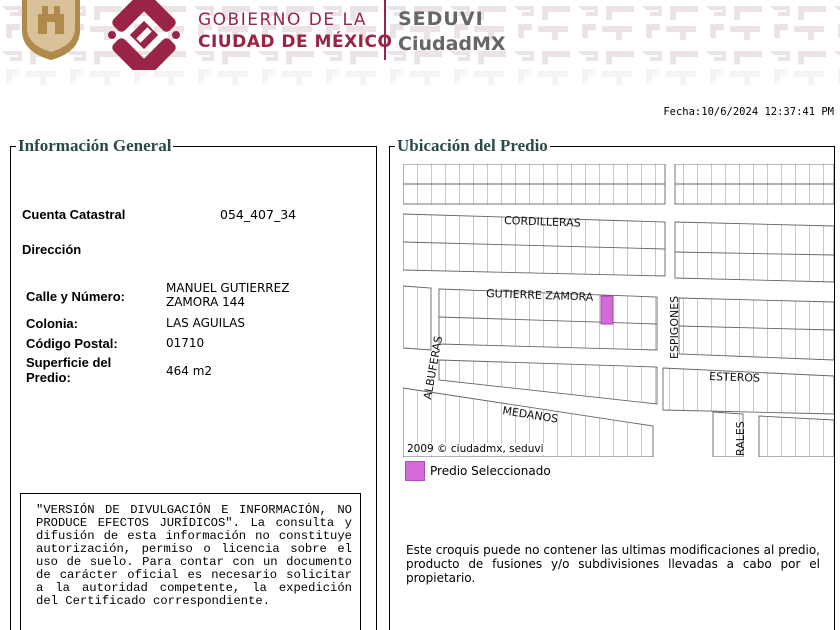 The image size is (840, 630). Describe the element at coordinates (189, 371) in the screenshot. I see `superficie-value: 464 m2` at that location.